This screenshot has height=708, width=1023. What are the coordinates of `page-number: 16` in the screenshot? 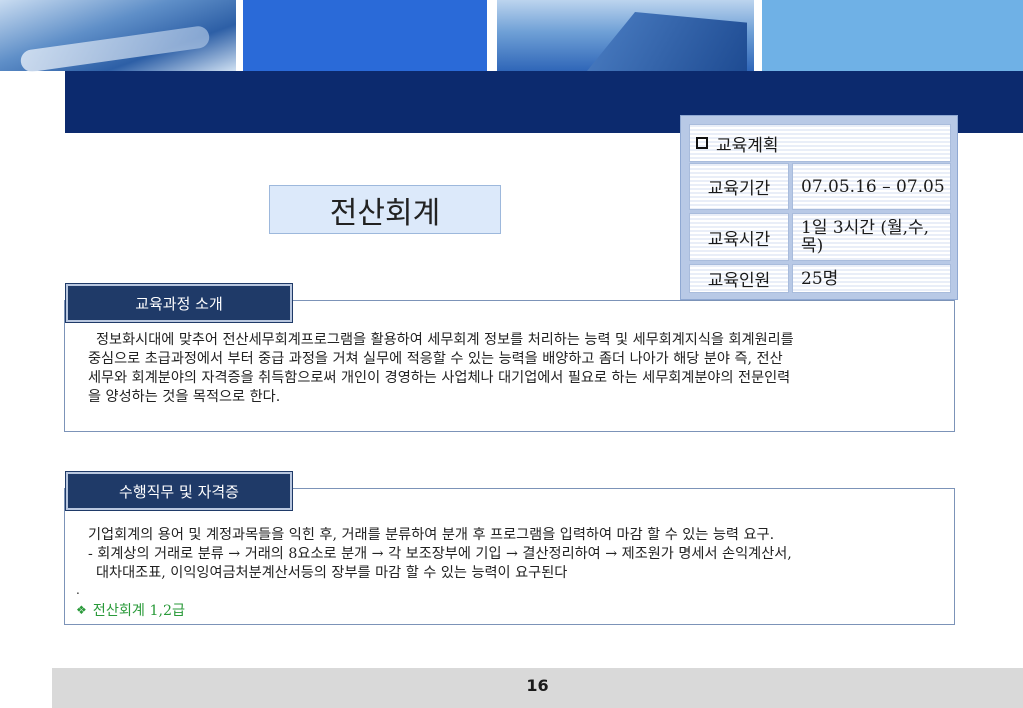 It's located at (537, 685).